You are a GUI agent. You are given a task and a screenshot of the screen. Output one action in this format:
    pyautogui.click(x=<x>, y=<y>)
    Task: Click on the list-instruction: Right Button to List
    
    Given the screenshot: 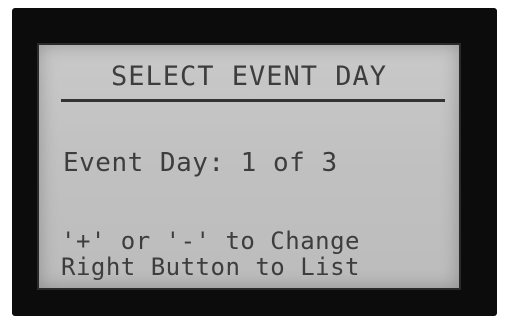 What is the action you would take?
    pyautogui.click(x=210, y=267)
    